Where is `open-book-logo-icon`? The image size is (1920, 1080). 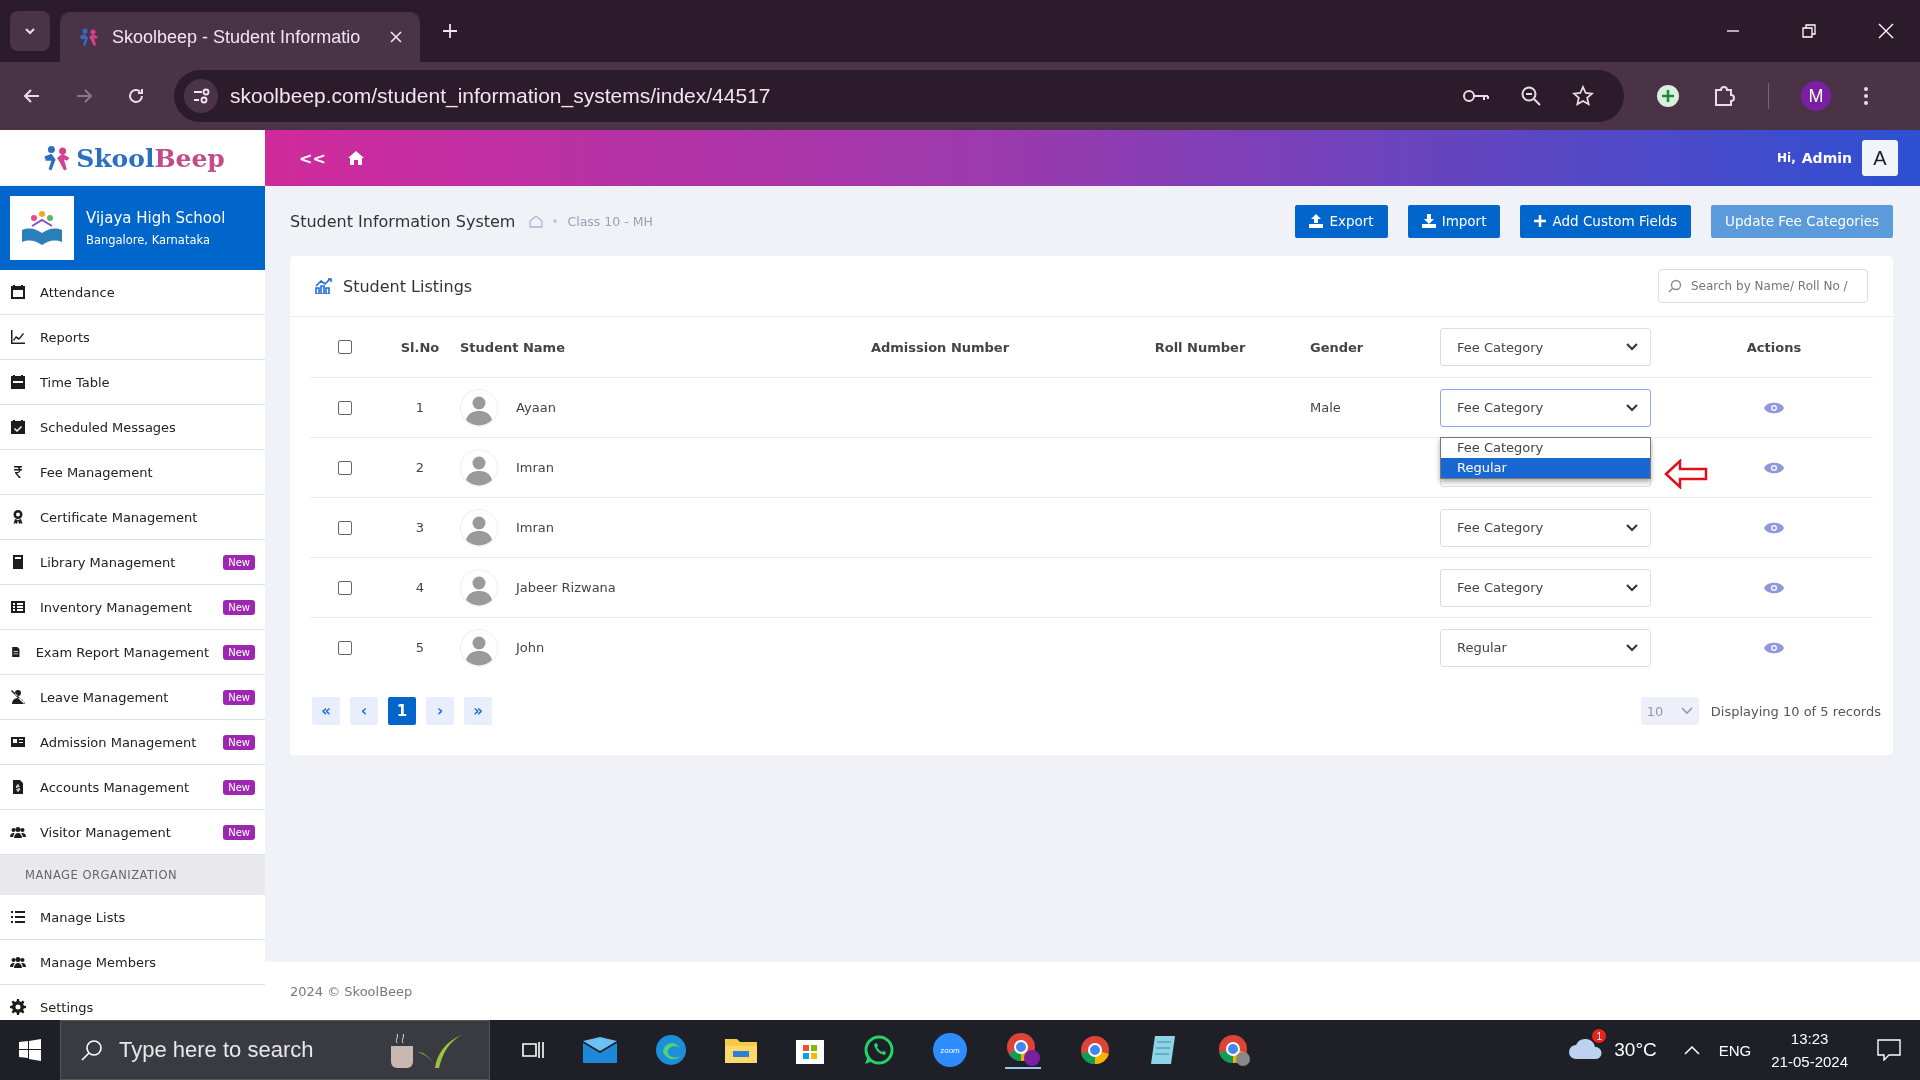 open-book-logo-icon is located at coordinates (42, 228).